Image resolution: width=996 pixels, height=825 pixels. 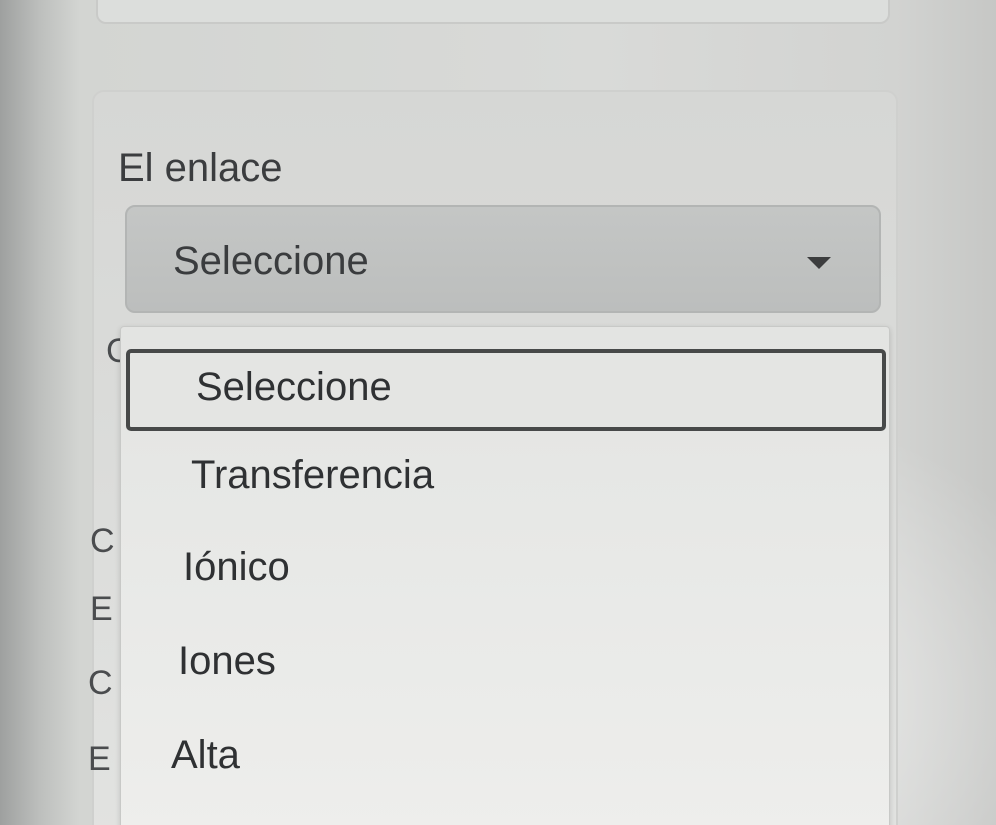 I want to click on option-label: Iones, so click(x=227, y=661).